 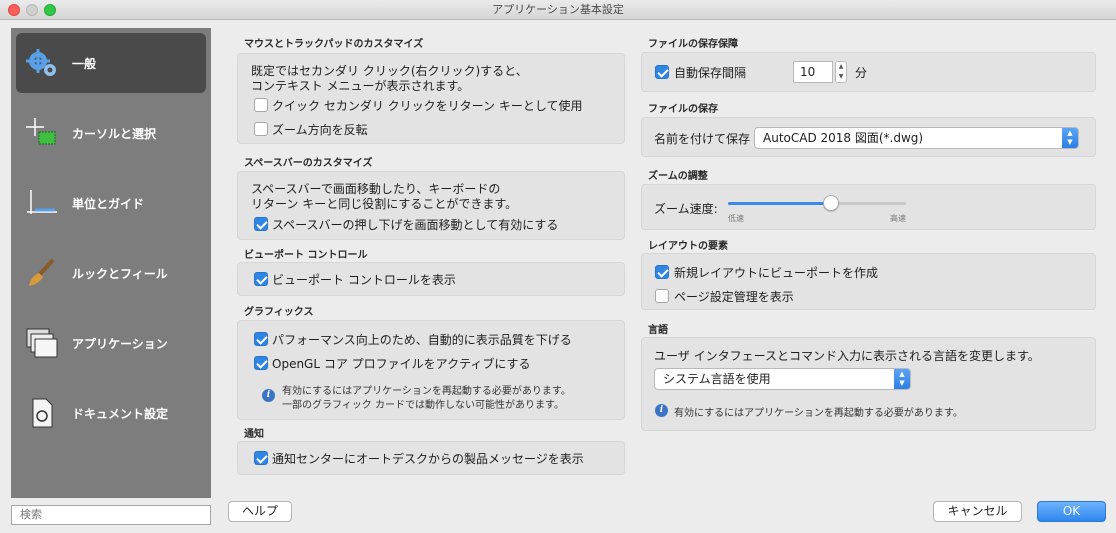 What do you see at coordinates (42, 343) in the screenshot?
I see `windows-icon` at bounding box center [42, 343].